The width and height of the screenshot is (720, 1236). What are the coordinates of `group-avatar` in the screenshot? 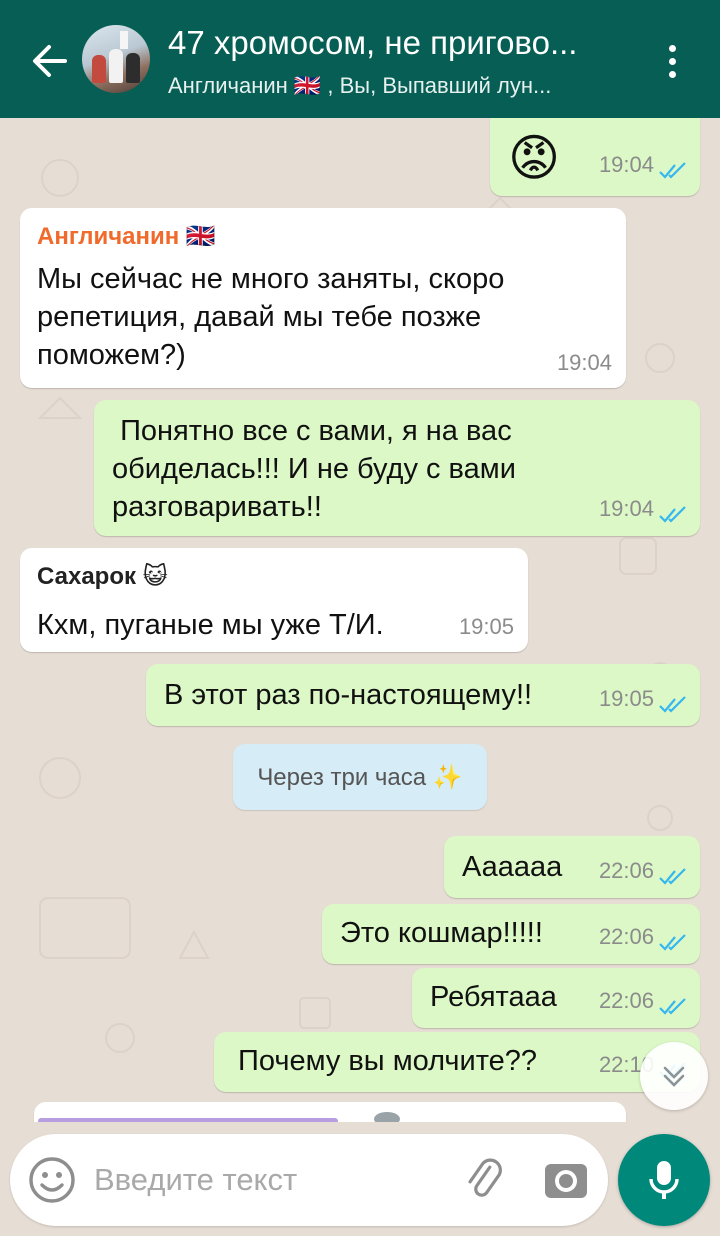 It's located at (116, 59).